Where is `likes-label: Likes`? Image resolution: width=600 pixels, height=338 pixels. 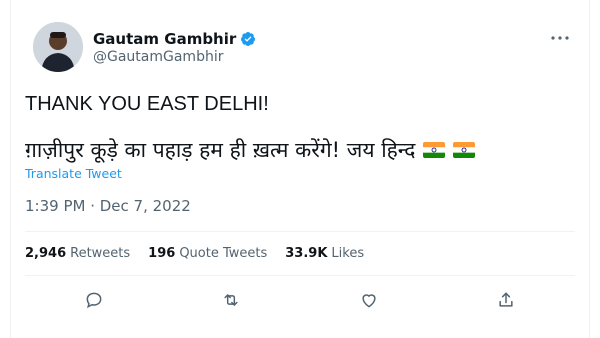 likes-label: Likes is located at coordinates (348, 253).